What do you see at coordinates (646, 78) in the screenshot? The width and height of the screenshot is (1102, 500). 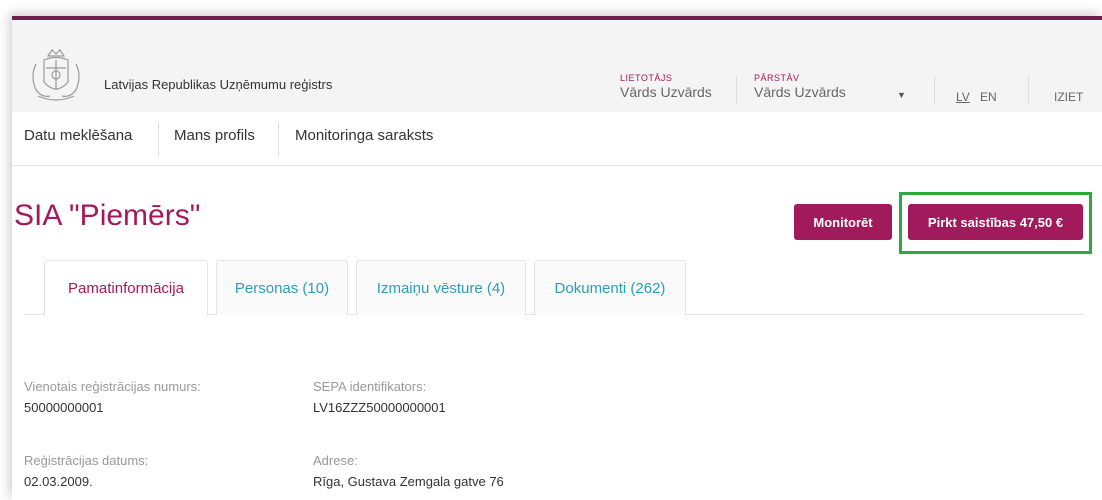 I see `user-label: LIETOTĀJS` at bounding box center [646, 78].